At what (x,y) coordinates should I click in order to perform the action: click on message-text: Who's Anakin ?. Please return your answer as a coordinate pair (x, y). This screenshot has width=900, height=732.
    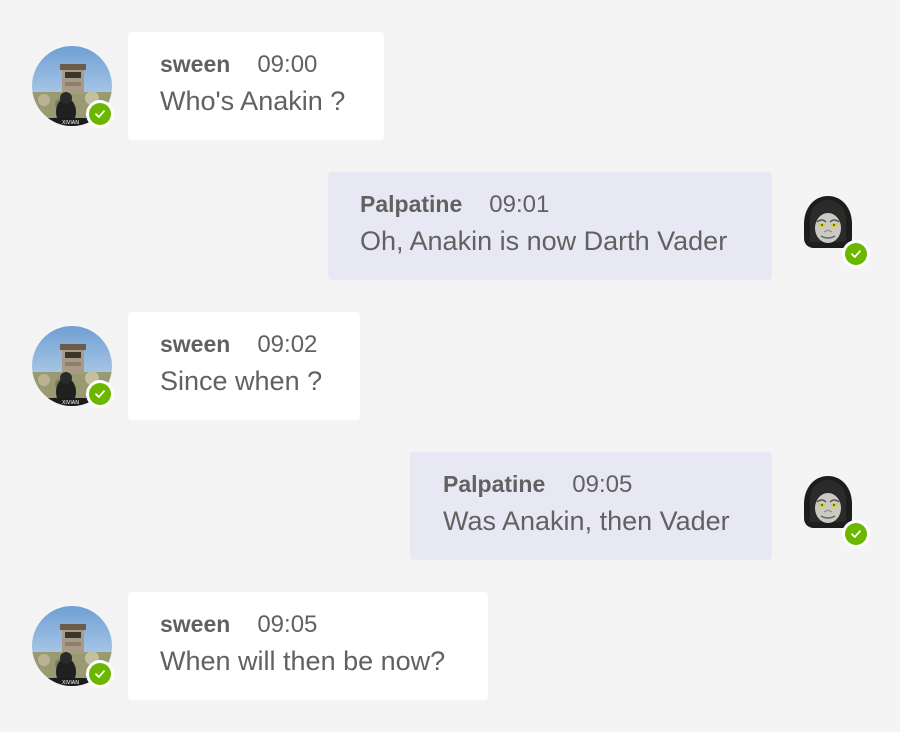
    Looking at the image, I should click on (253, 101).